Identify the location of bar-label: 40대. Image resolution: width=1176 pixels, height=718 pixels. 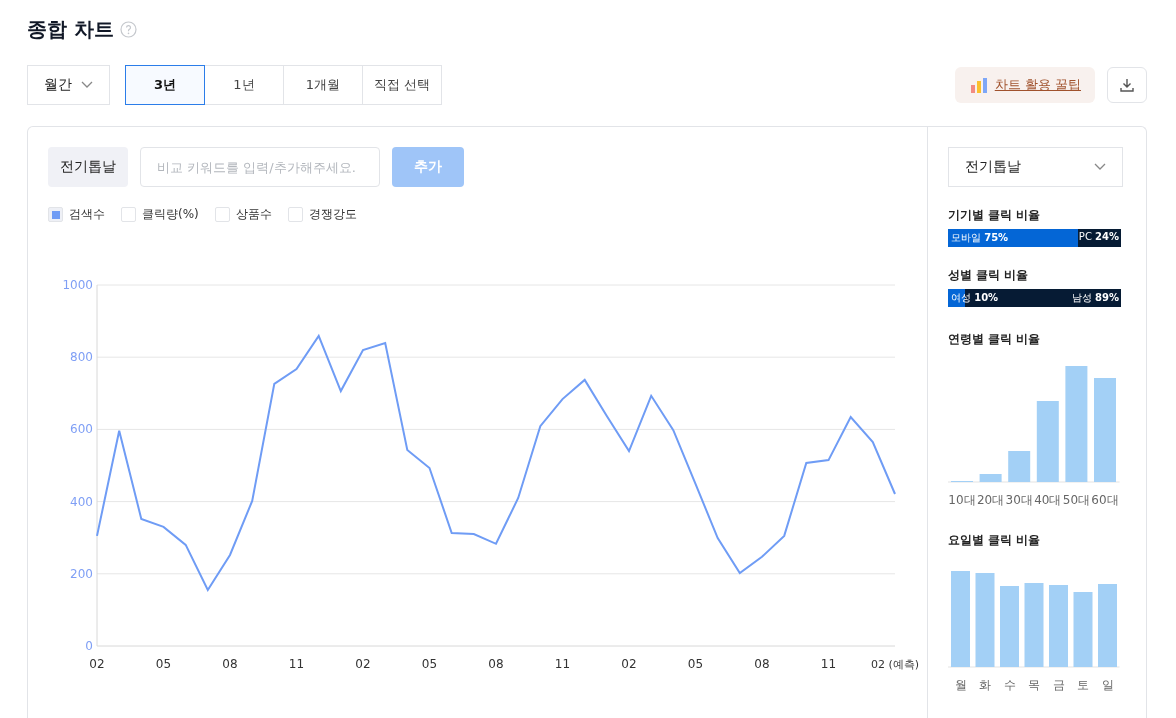
(1048, 500).